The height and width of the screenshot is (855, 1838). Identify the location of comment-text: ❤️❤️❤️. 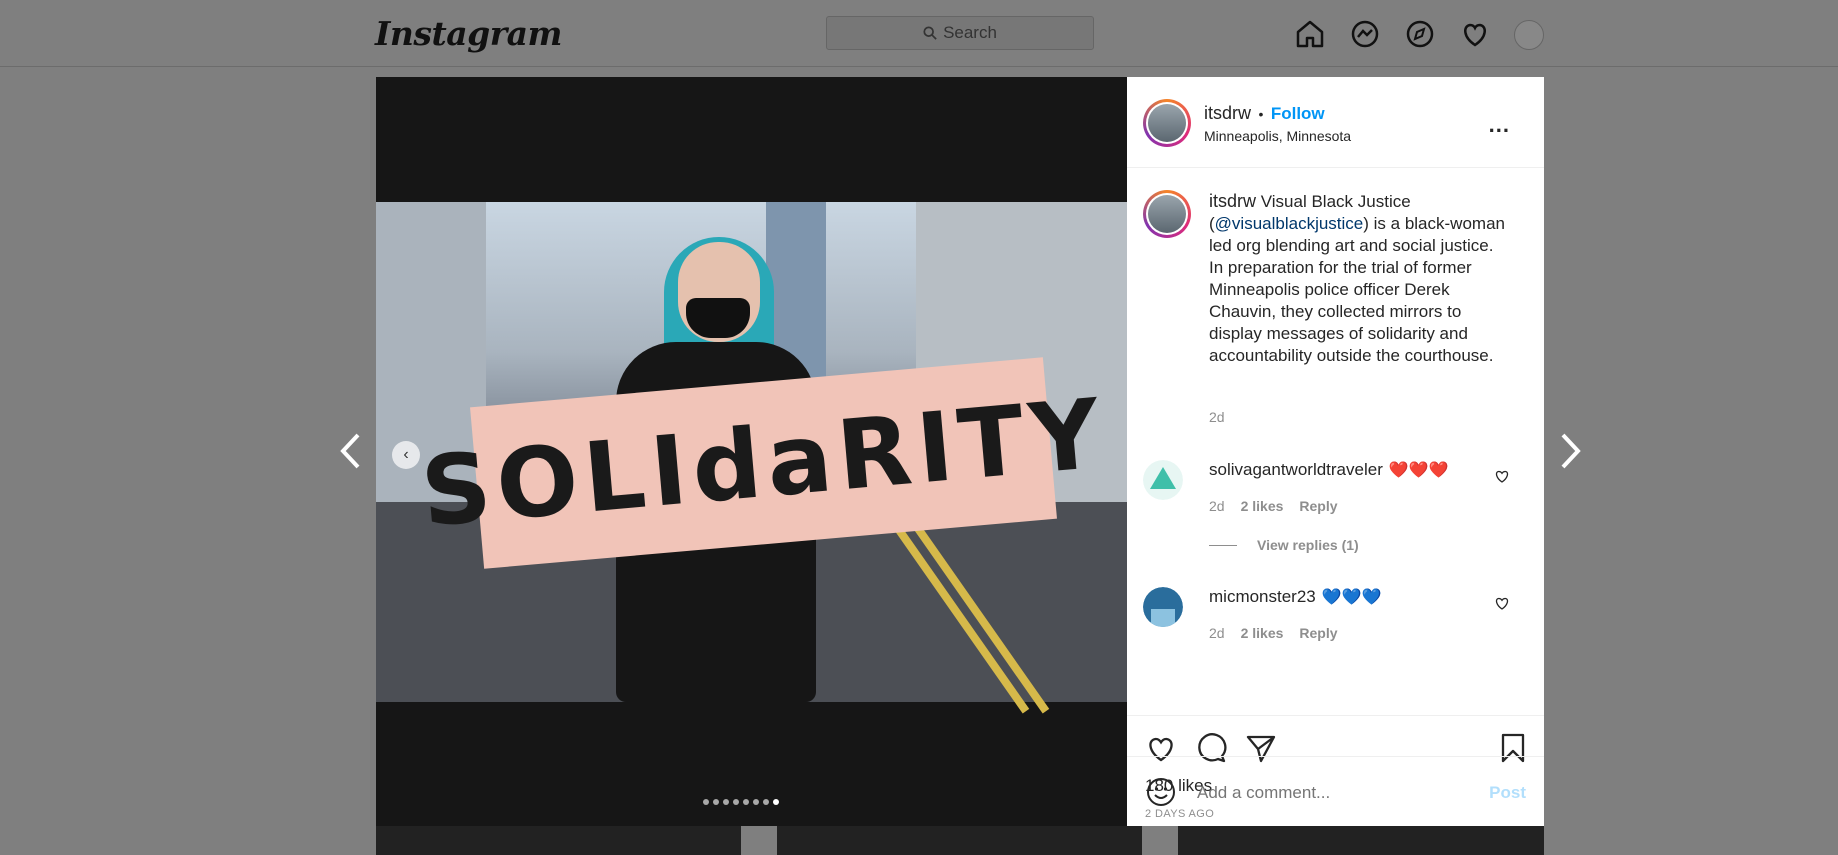
(1418, 470).